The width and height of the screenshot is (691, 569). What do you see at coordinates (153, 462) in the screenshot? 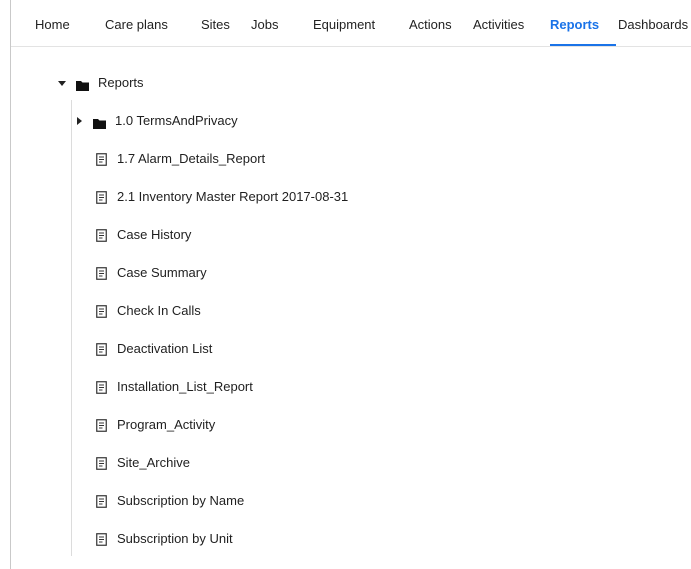
I see `report-label: Site_Archive` at bounding box center [153, 462].